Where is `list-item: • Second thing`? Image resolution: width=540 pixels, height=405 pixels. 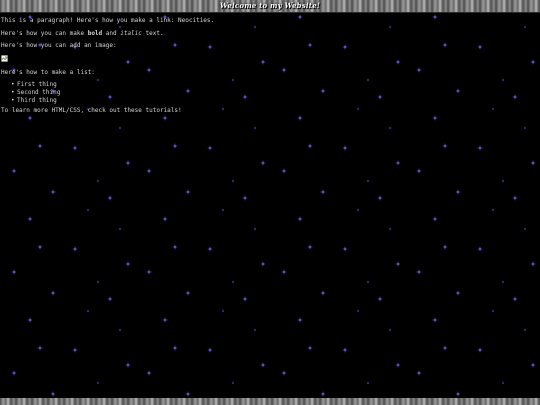 list-item: • Second thing is located at coordinates (35, 93).